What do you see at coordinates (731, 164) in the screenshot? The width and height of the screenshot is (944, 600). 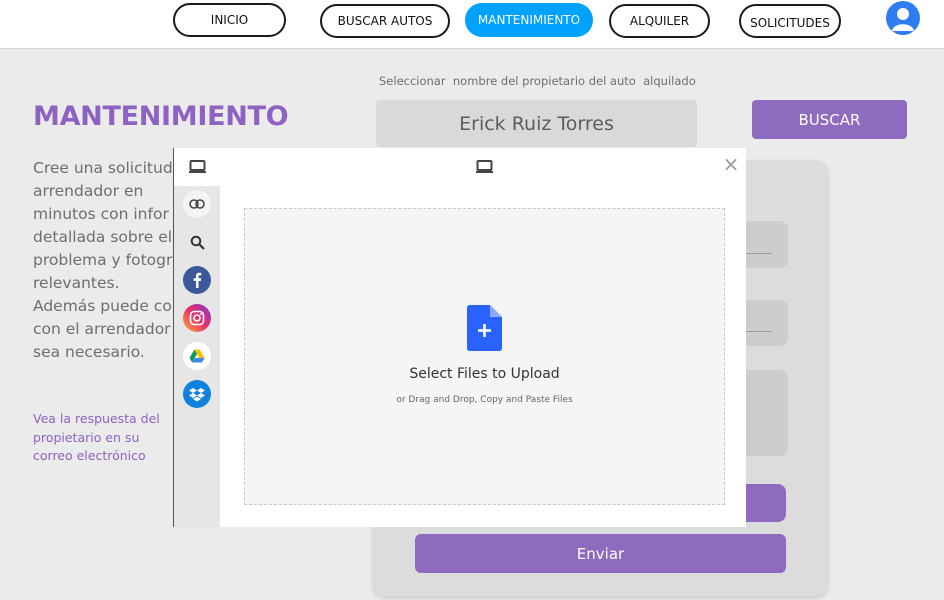 I see `close-icon: ×` at bounding box center [731, 164].